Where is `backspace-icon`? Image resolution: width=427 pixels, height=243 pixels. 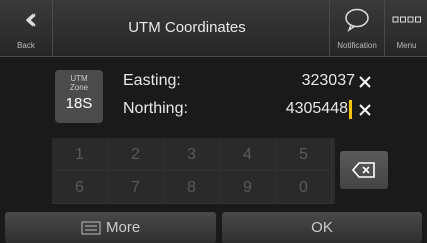
backspace-icon is located at coordinates (363, 170).